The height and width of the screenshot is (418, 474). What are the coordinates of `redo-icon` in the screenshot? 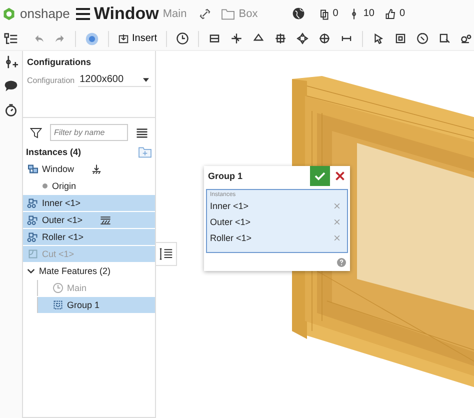 It's located at (60, 38).